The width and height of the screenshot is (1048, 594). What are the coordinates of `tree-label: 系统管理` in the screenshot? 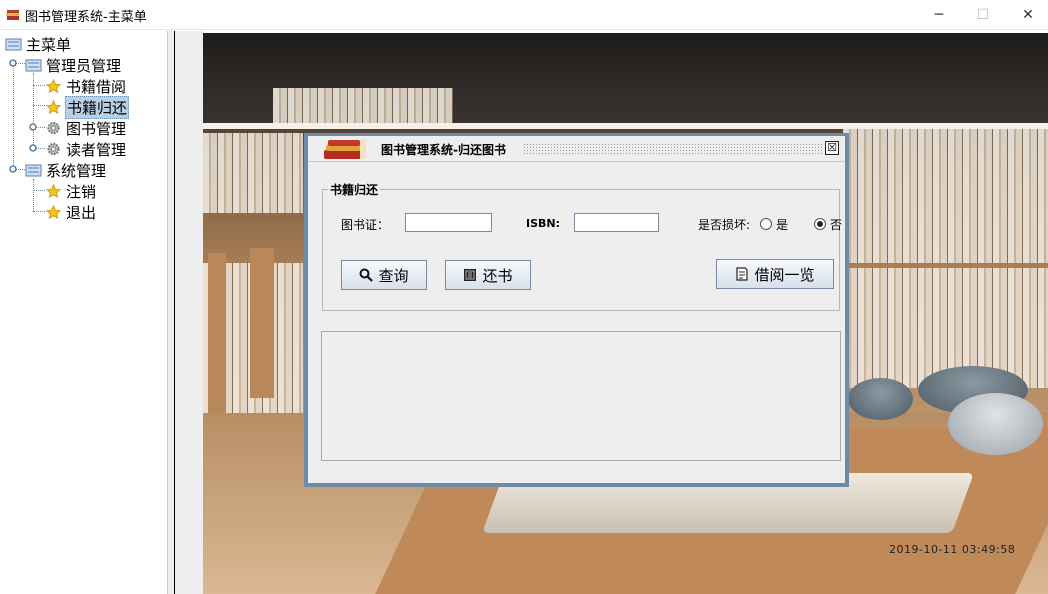 It's located at (76, 170).